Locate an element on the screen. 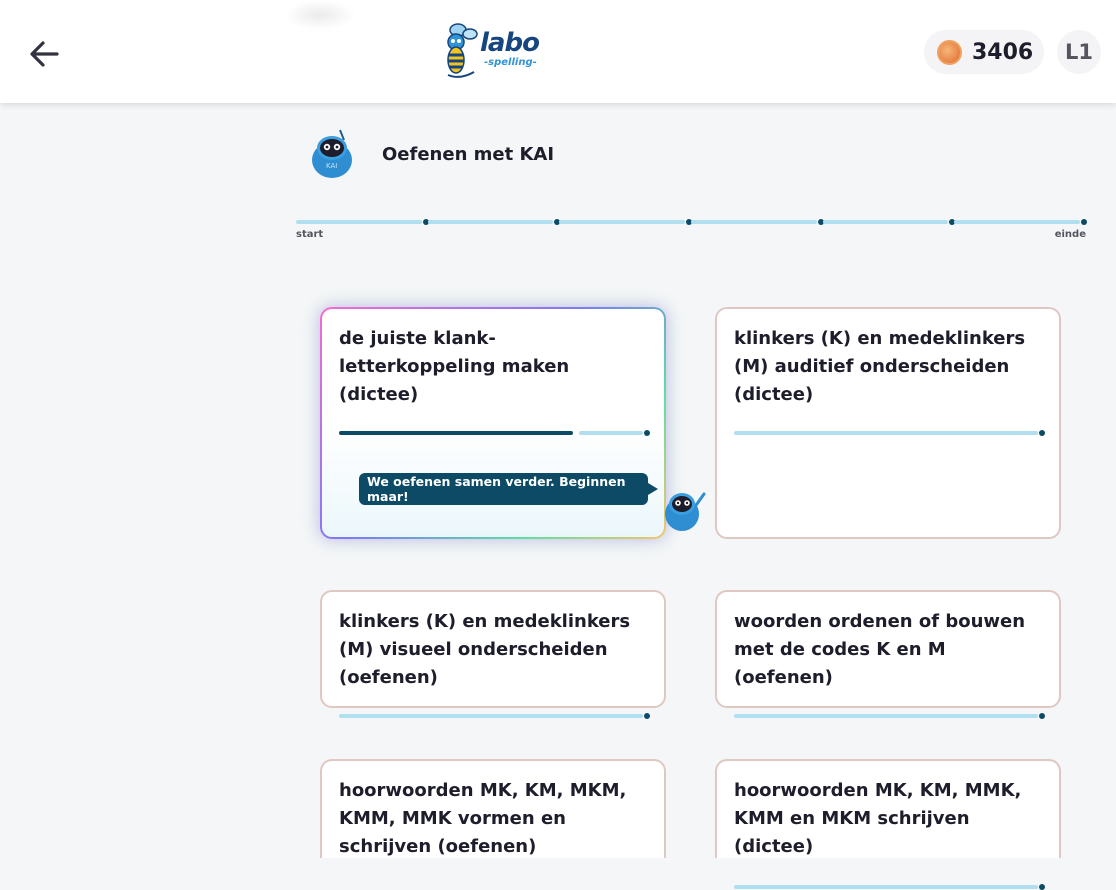 The height and width of the screenshot is (890, 1116). progress-checkpoint is located at coordinates (1084, 222).